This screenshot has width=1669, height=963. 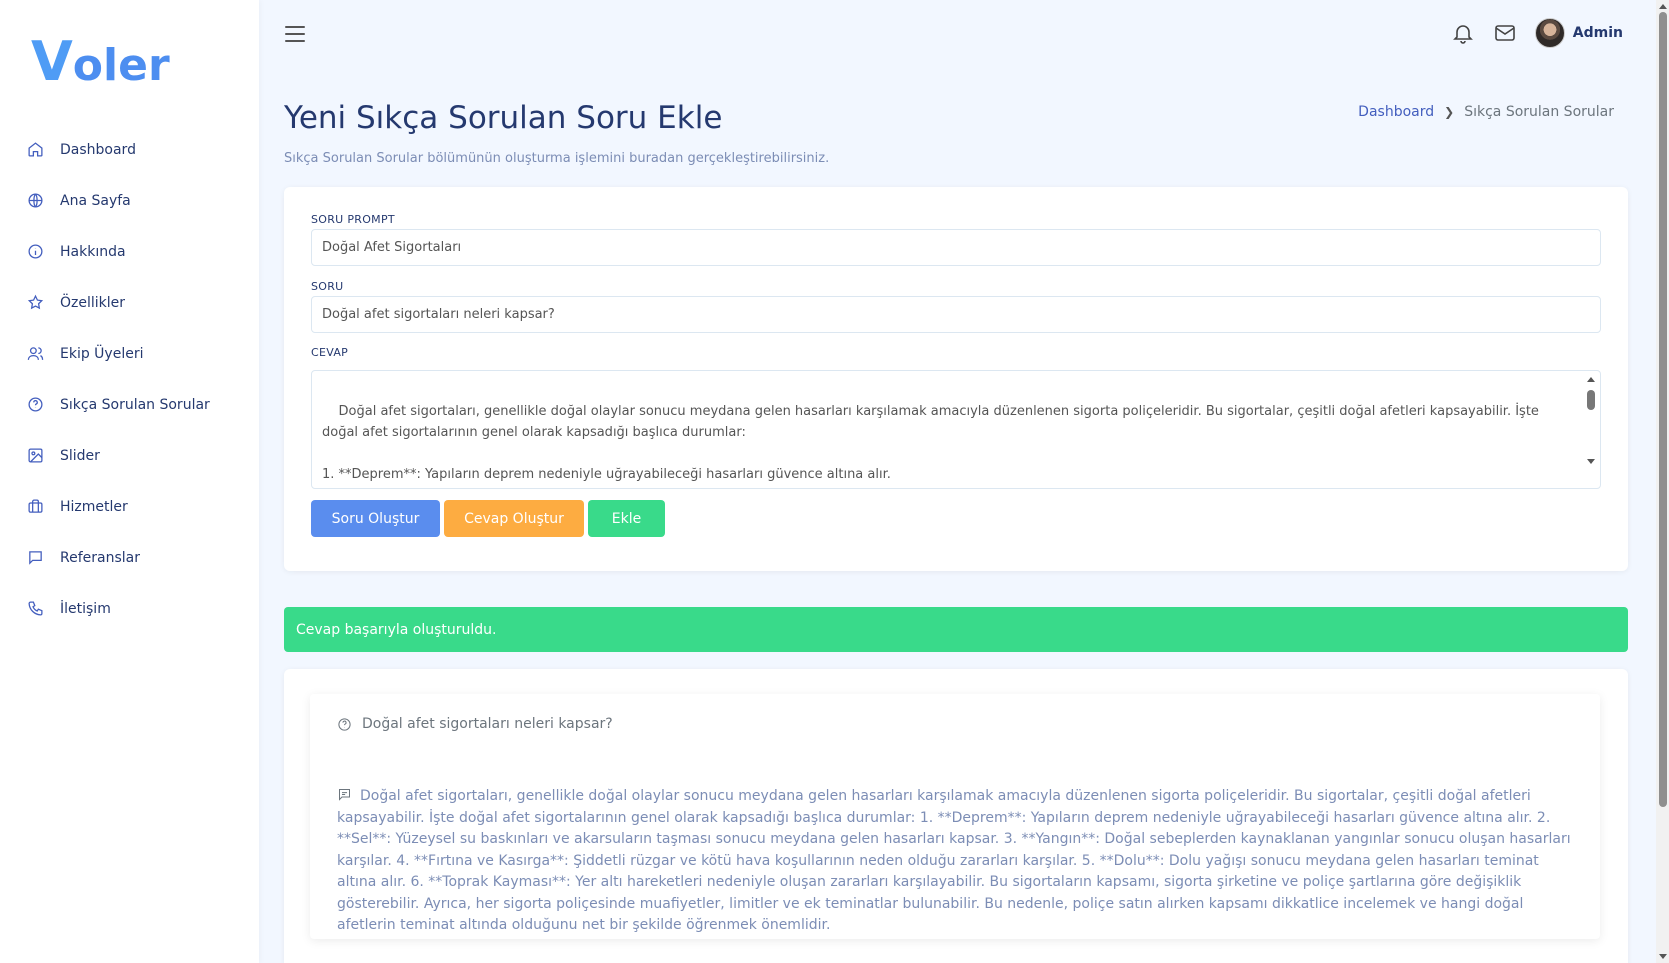 What do you see at coordinates (135, 404) in the screenshot?
I see `sidebar-item-label: Sıkça Sorulan Sorular` at bounding box center [135, 404].